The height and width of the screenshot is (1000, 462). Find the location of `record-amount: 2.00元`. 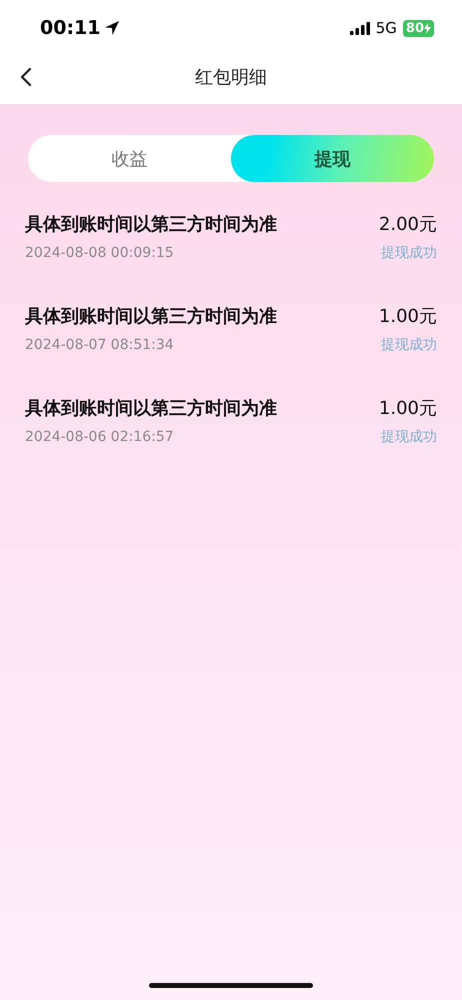

record-amount: 2.00元 is located at coordinates (407, 224).